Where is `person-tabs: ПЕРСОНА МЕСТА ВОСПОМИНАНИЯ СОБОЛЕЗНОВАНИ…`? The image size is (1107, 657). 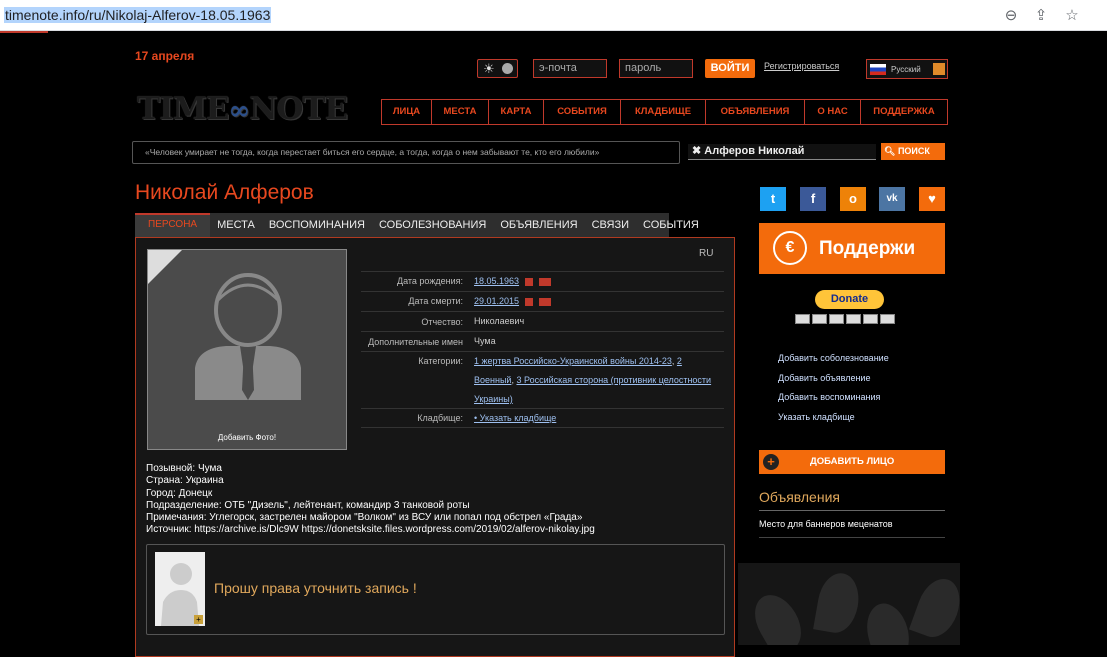
person-tabs: ПЕРСОНА МЕСТА ВОСПОМИНАНИЯ СОБОЛЕЗНОВАНИ… is located at coordinates (417, 225).